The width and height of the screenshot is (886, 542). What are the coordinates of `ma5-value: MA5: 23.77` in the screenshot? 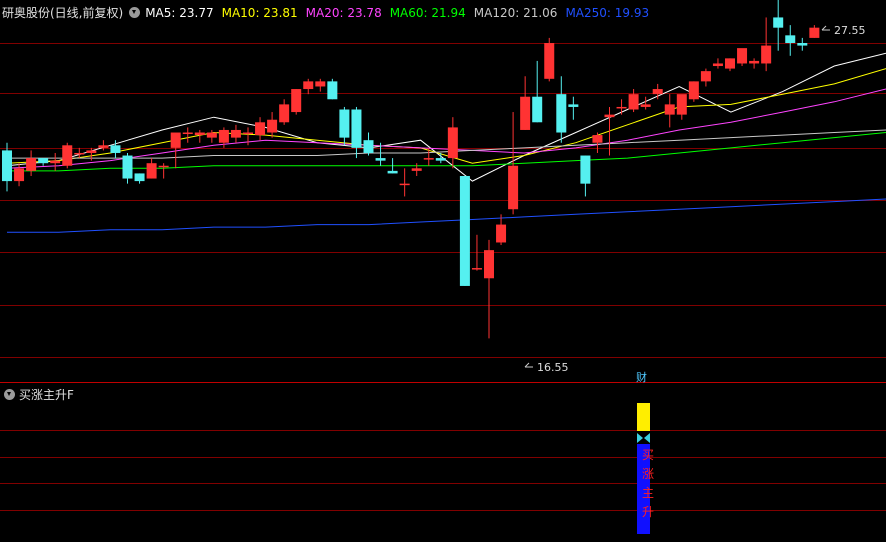 It's located at (179, 12).